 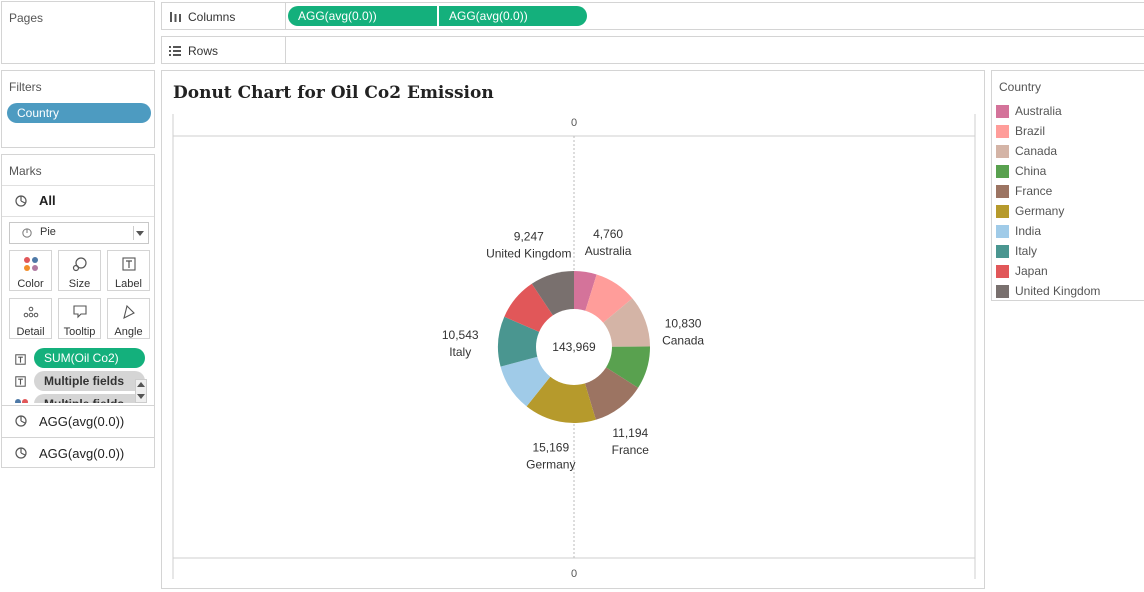 I want to click on legend-label: Brazil, so click(x=1030, y=131).